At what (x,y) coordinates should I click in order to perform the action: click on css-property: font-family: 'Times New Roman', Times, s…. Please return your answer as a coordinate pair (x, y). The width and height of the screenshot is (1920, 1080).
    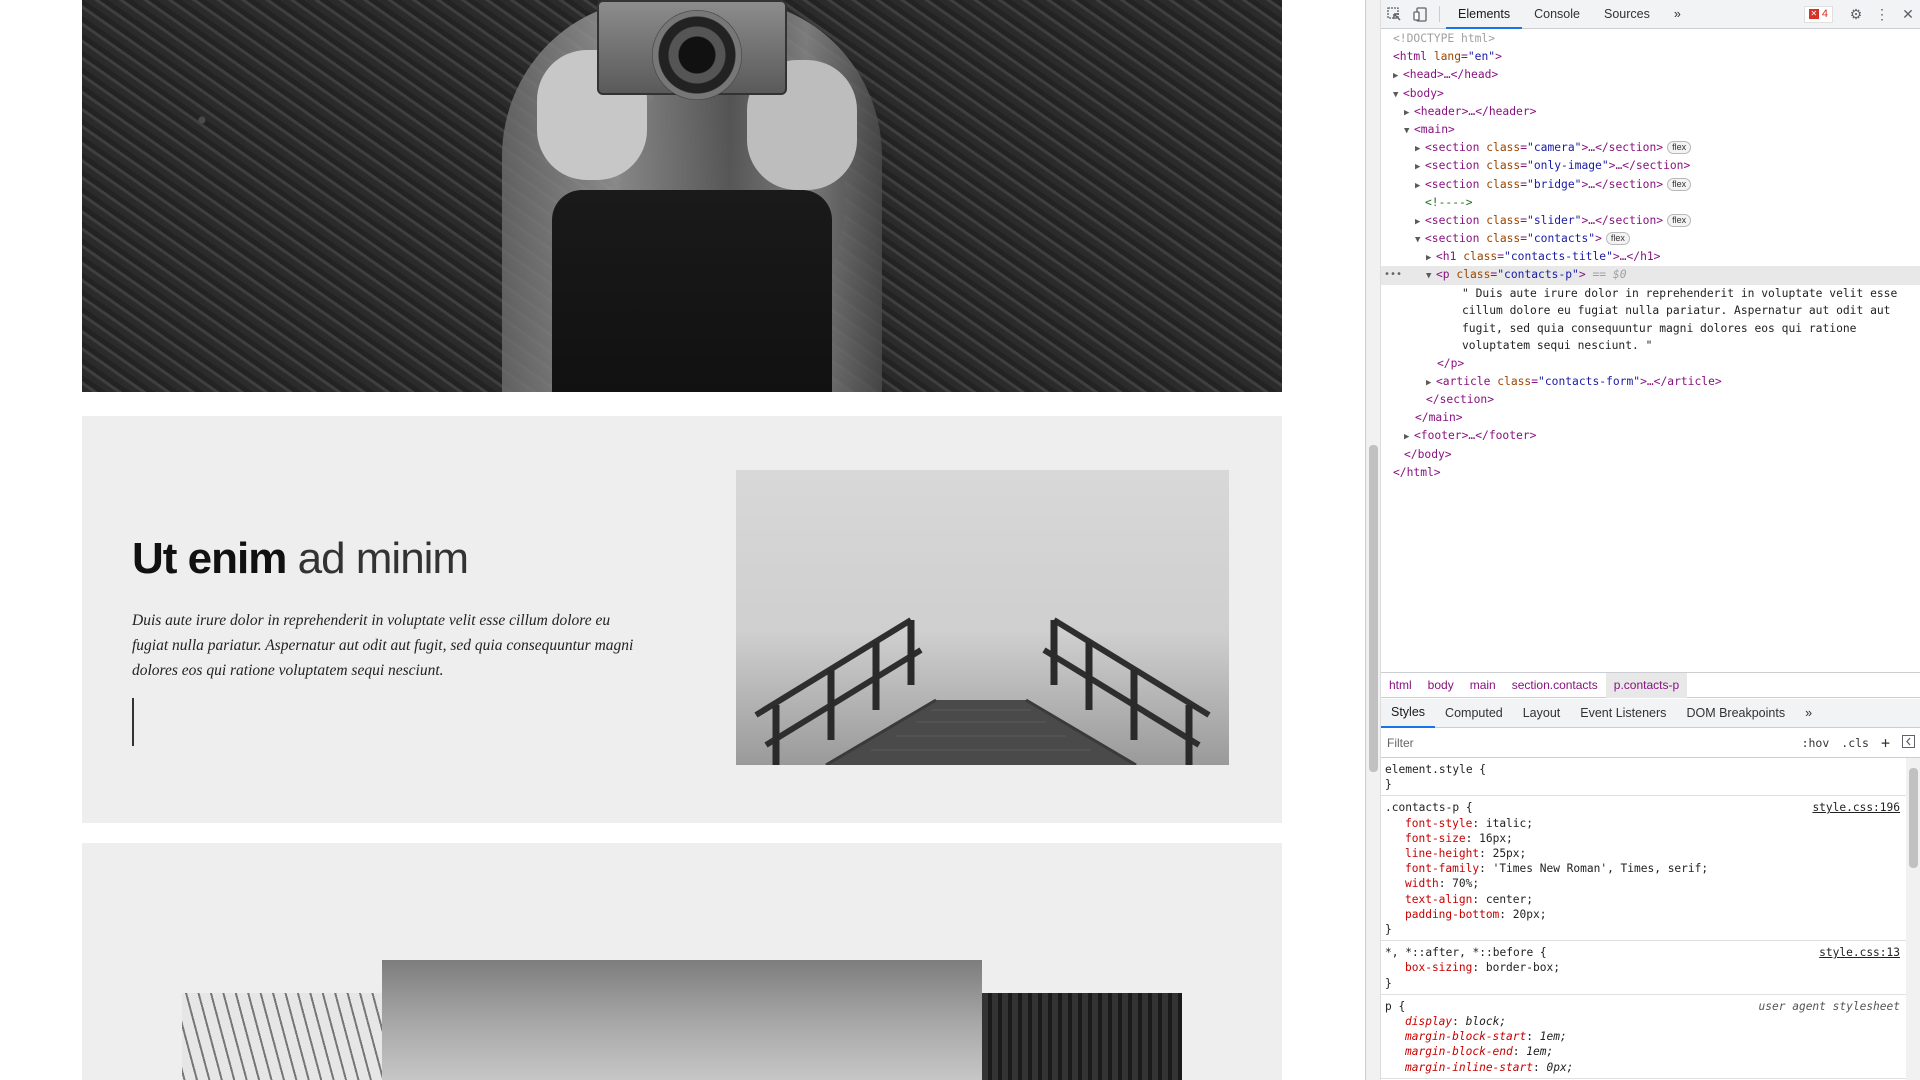
    Looking at the image, I should click on (1643, 868).